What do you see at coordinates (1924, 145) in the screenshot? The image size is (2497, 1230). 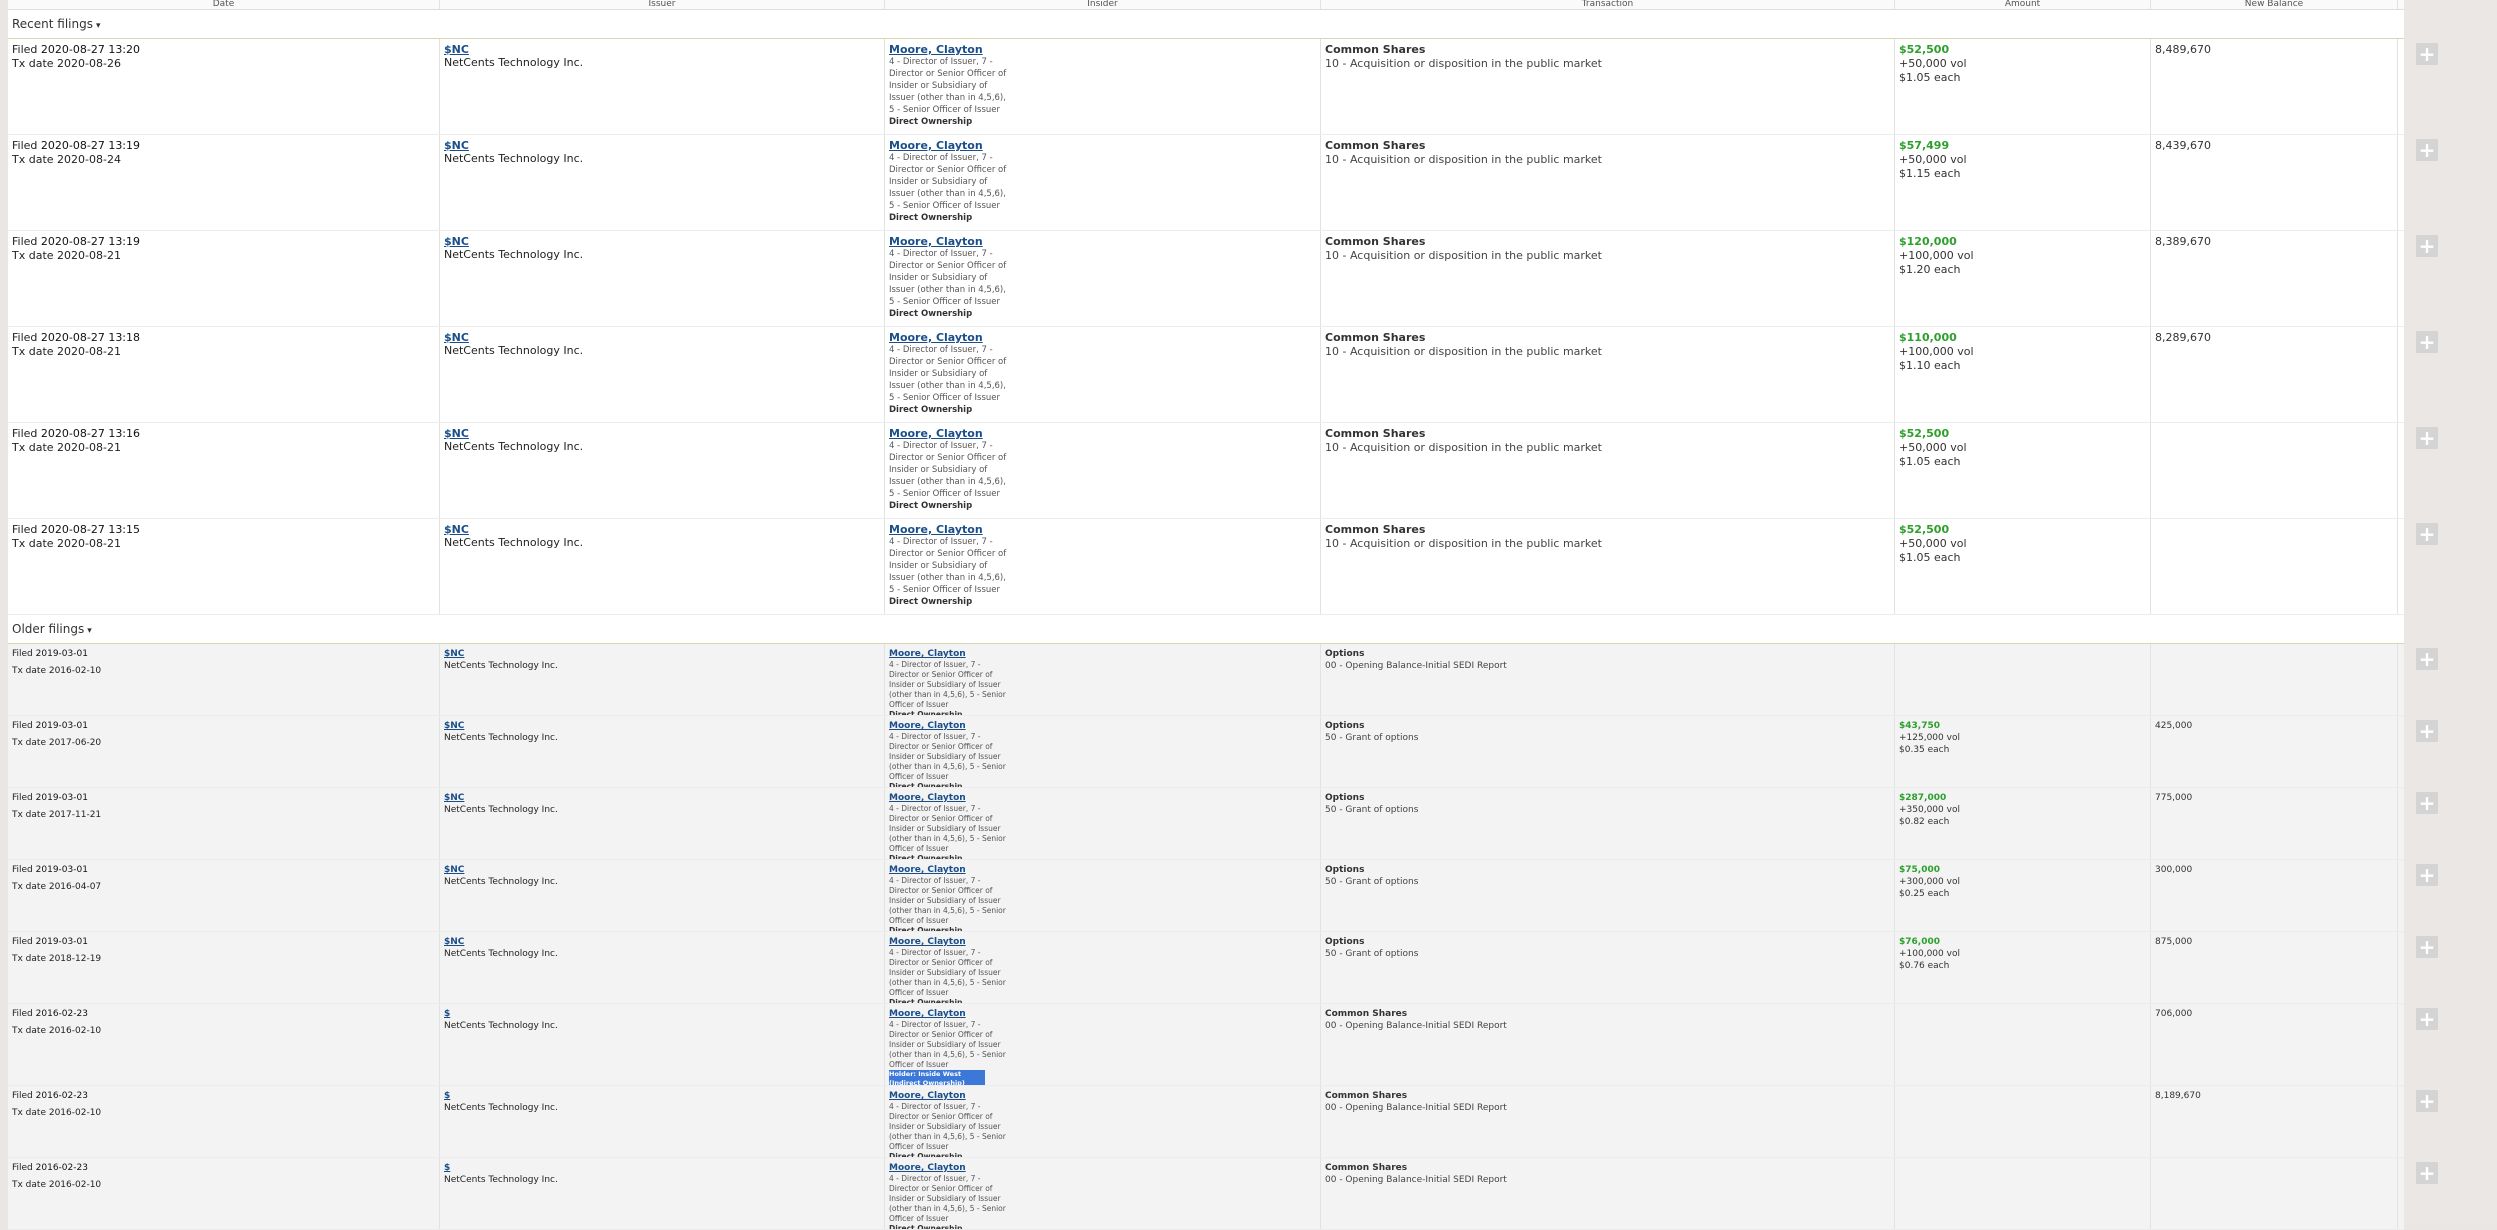 I see `amount-value: $57,499` at bounding box center [1924, 145].